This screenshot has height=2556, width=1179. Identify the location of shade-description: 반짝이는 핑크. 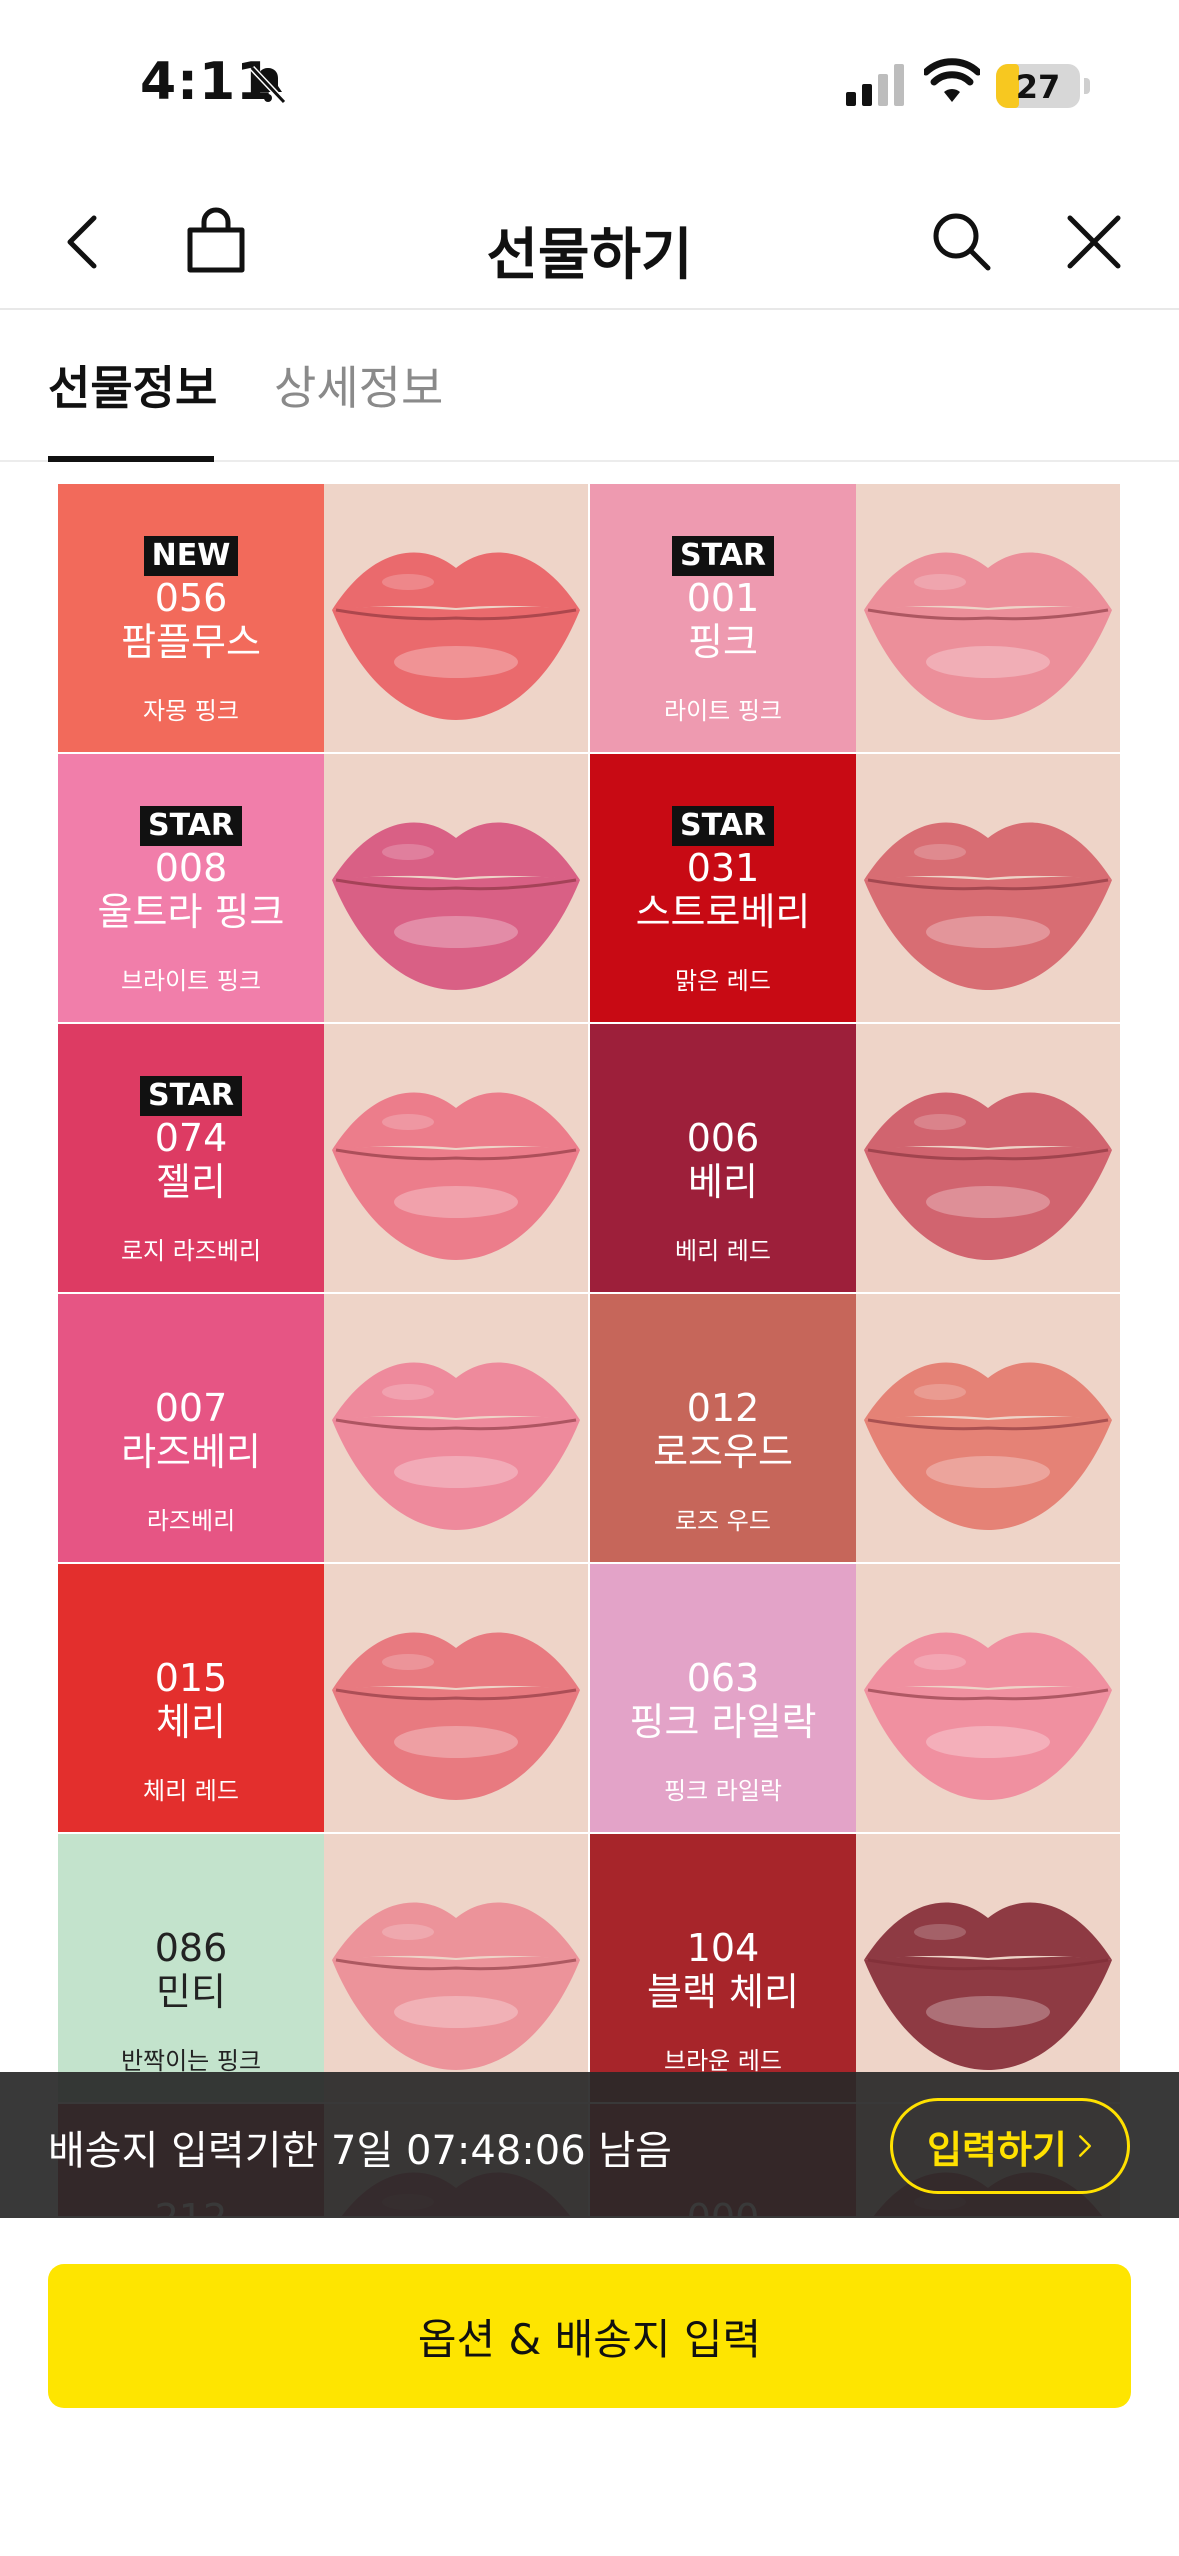
(191, 2061).